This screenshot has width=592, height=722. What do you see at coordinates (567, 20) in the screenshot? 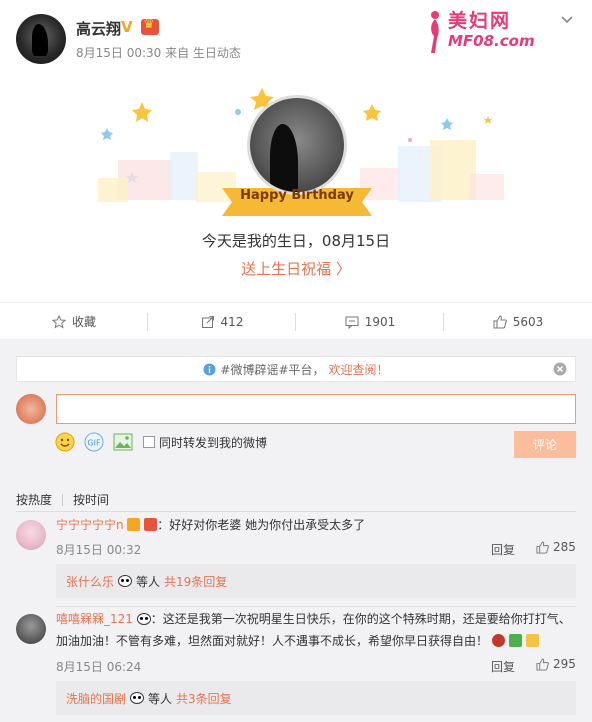
I see `chevron-down-icon` at bounding box center [567, 20].